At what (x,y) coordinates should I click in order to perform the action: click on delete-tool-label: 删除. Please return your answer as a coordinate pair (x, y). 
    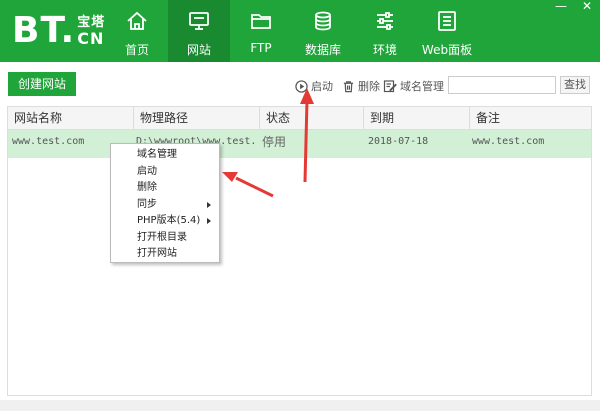
    Looking at the image, I should click on (369, 86).